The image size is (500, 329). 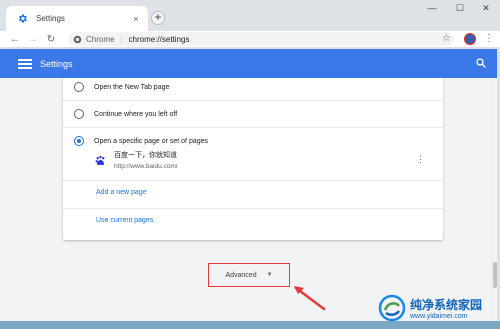 I want to click on caret-down-icon: ▼, so click(x=269, y=275).